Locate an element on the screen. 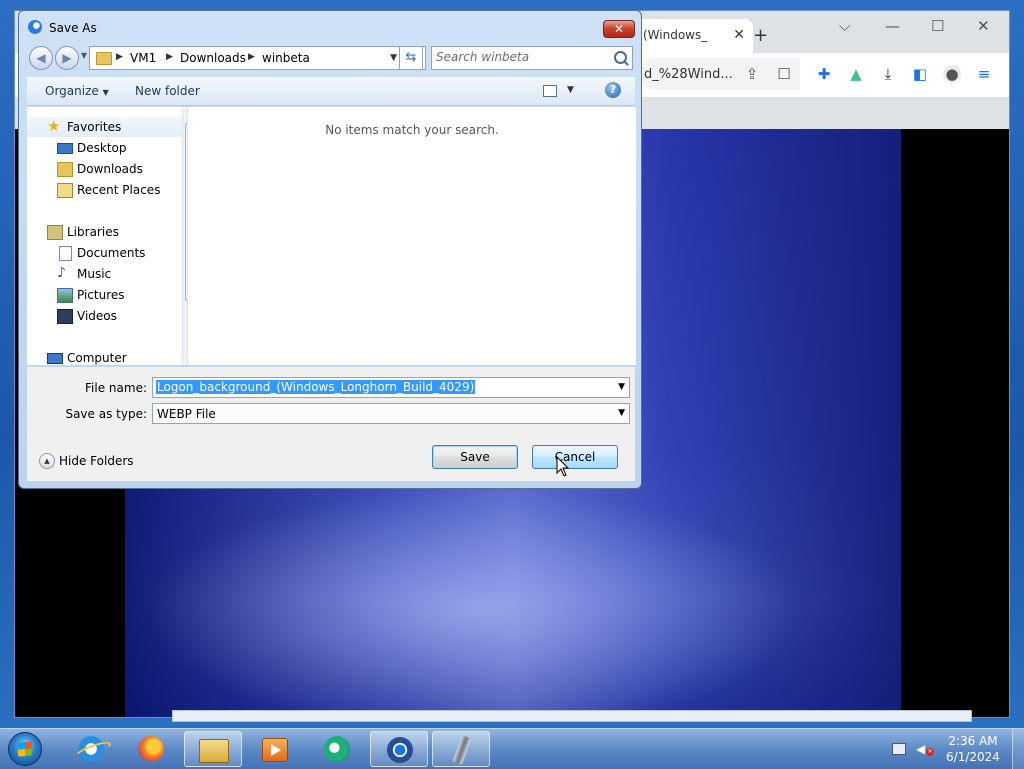 The image size is (1024, 769). media-player-icon is located at coordinates (275, 750).